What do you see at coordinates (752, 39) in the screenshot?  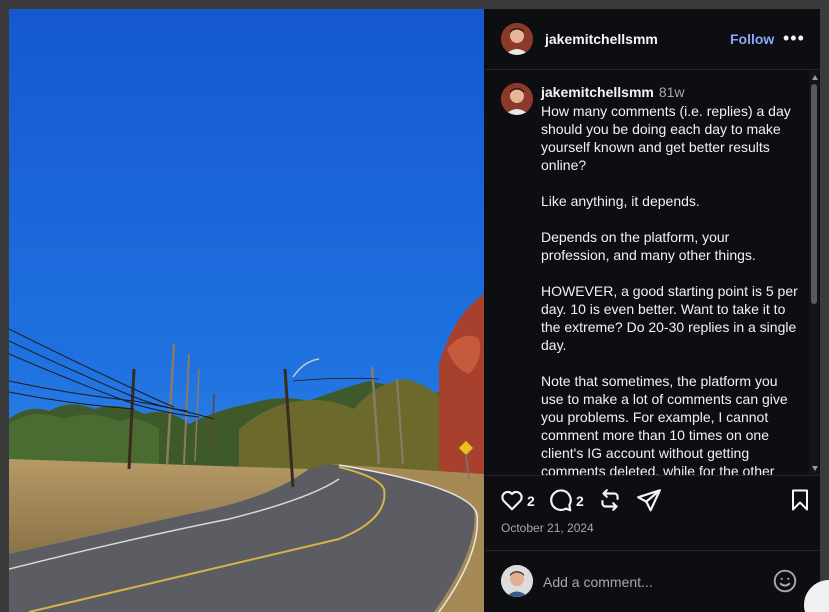 I see `follow-button: Follow` at bounding box center [752, 39].